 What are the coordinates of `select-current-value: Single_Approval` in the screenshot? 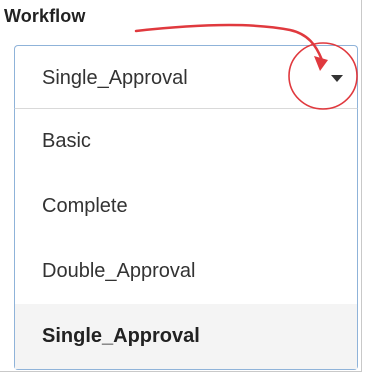 It's located at (115, 78).